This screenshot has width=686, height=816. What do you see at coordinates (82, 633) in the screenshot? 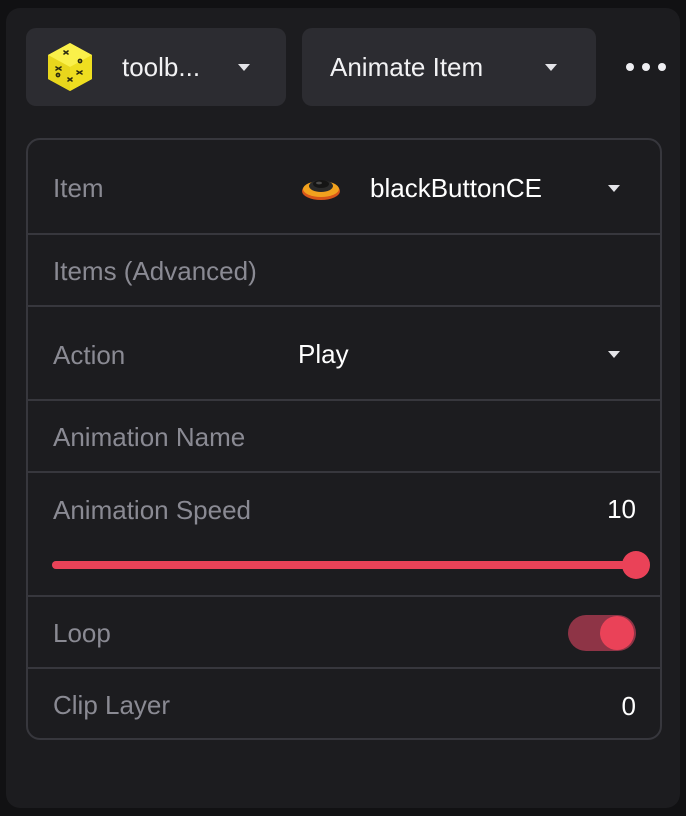
I see `loop-label: Loop` at bounding box center [82, 633].